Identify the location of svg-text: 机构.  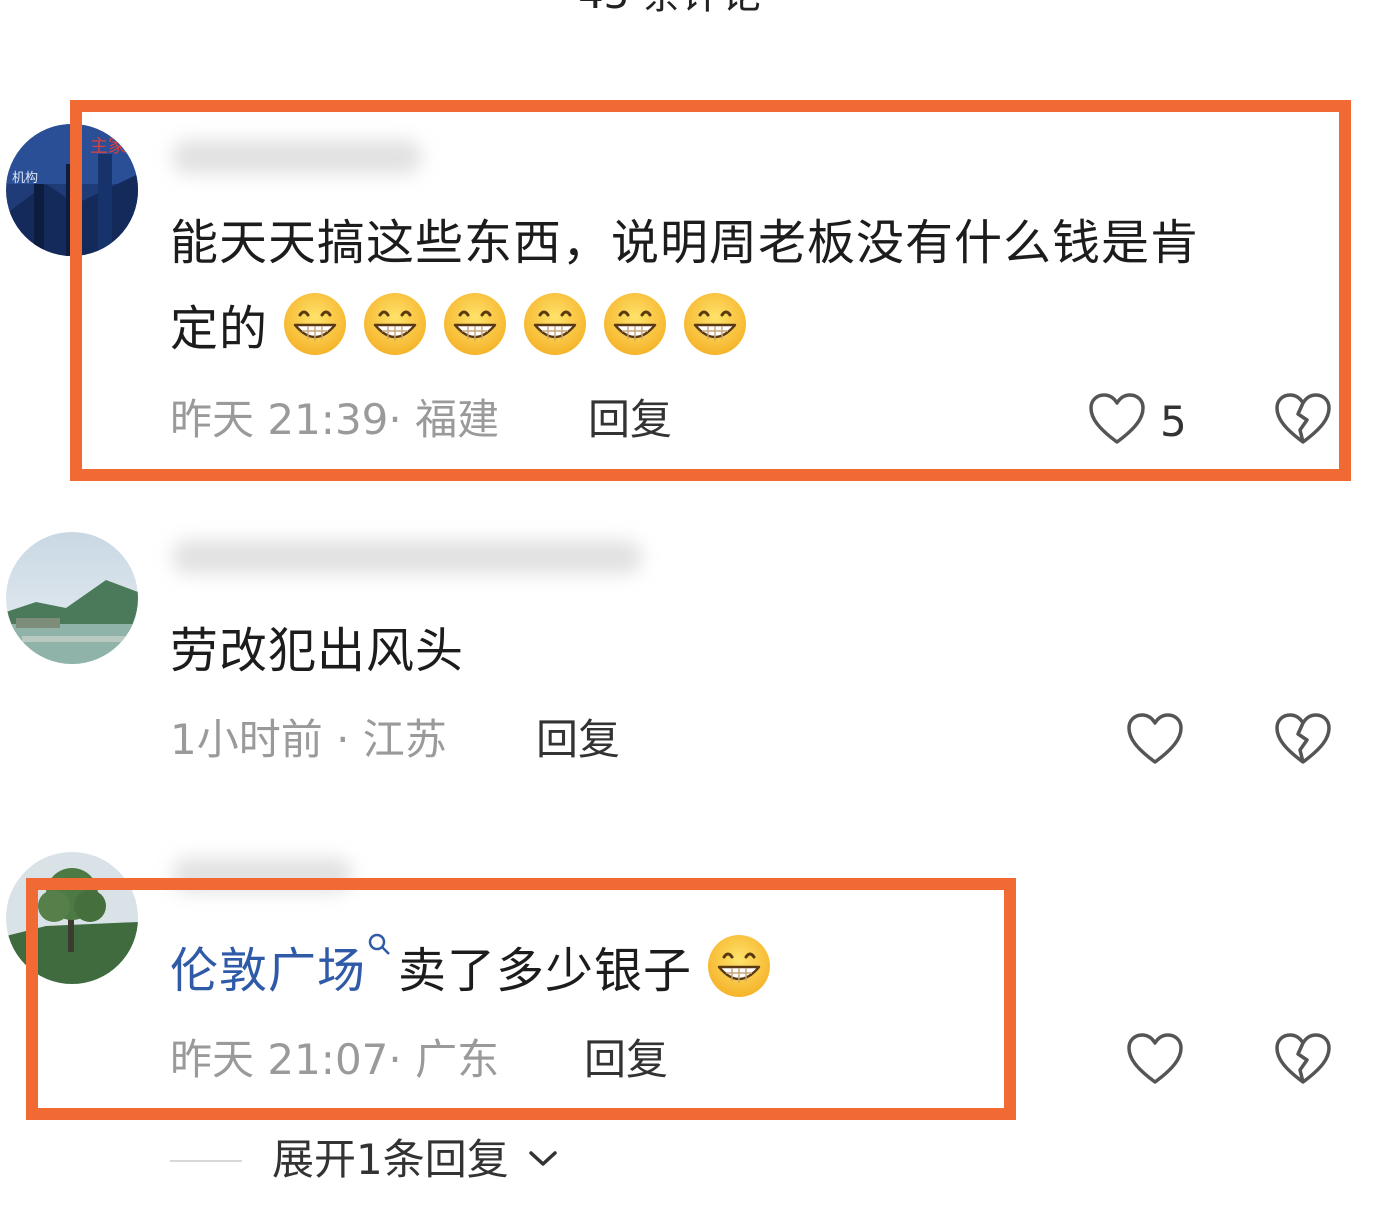
(25, 178).